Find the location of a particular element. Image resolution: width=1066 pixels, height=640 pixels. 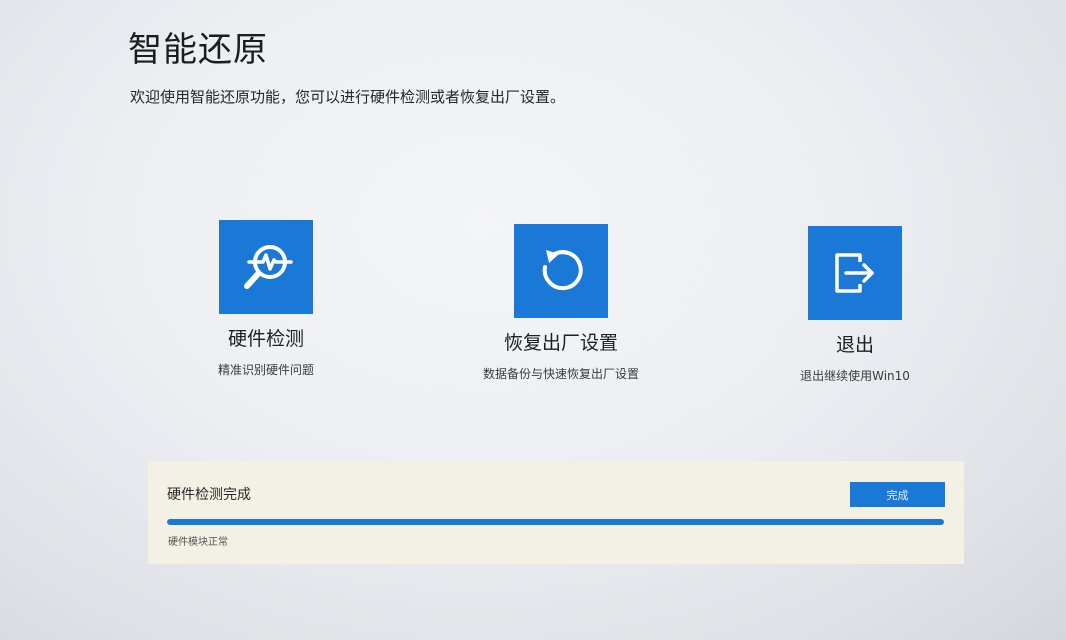

page-title: 智能还原 is located at coordinates (198, 50).